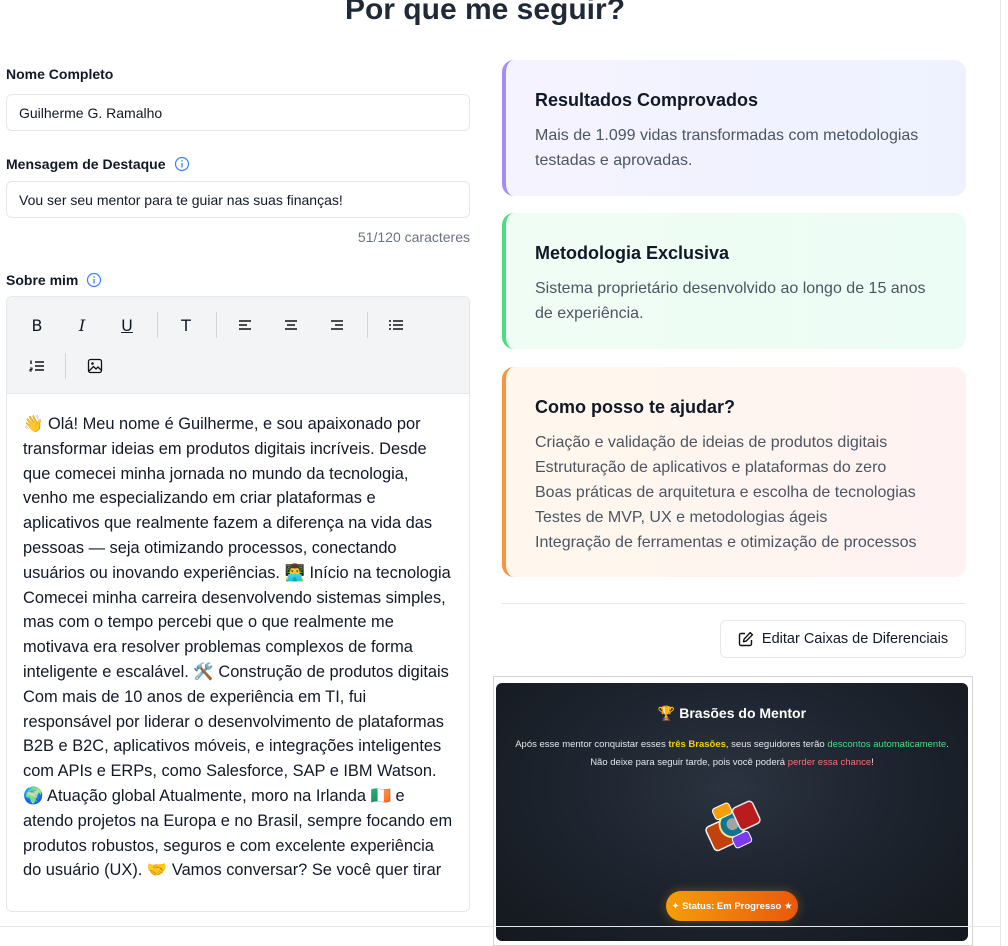 This screenshot has width=1008, height=946. I want to click on ordered-list-icon, so click(36, 366).